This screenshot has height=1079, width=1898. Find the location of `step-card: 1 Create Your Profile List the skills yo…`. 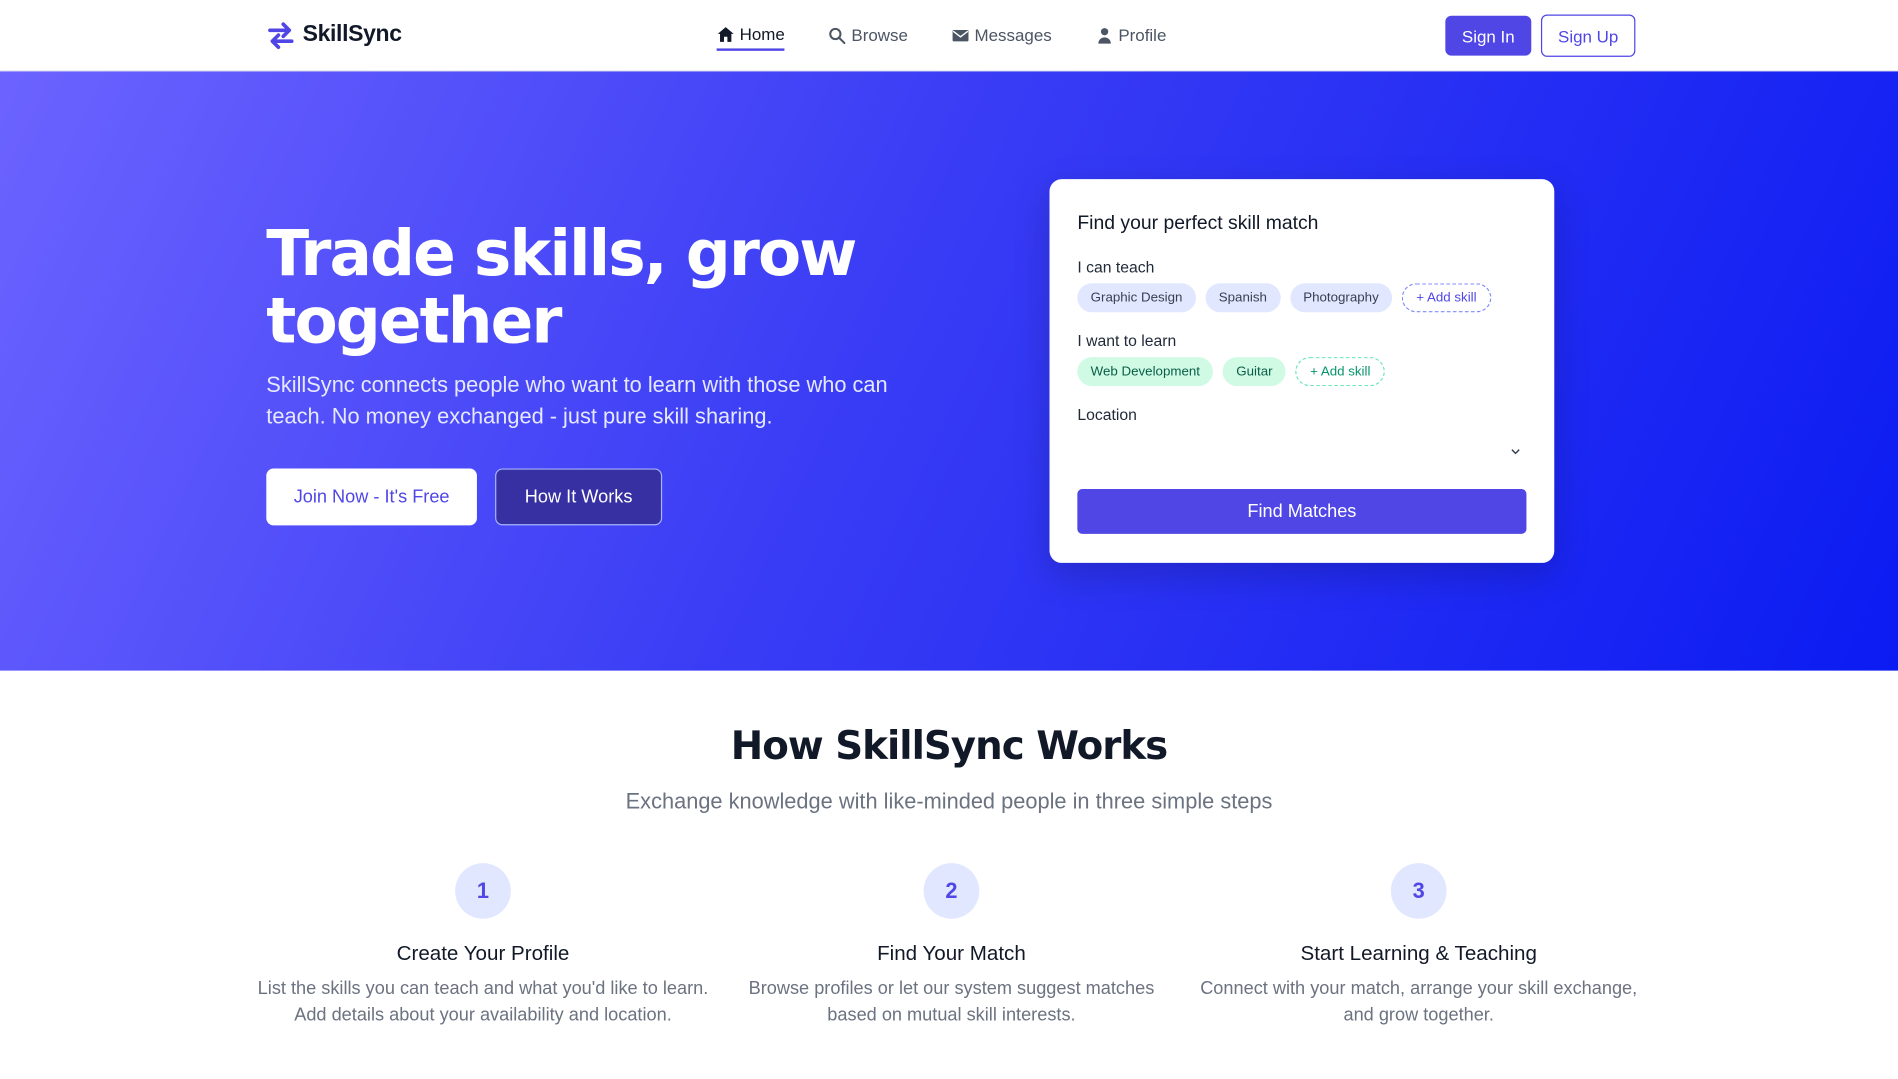

step-card: 1 Create Your Profile List the skills yo… is located at coordinates (483, 946).